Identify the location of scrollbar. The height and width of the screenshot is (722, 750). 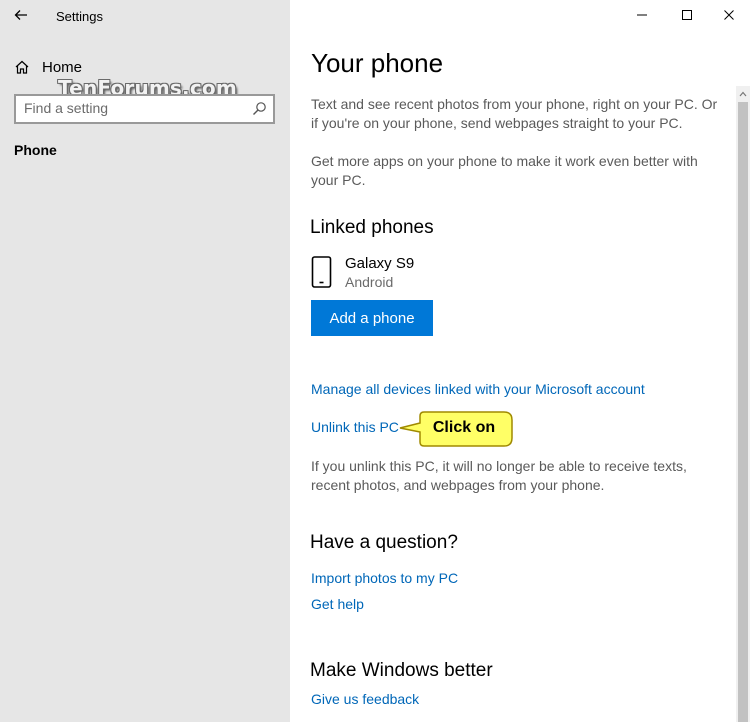
(743, 404).